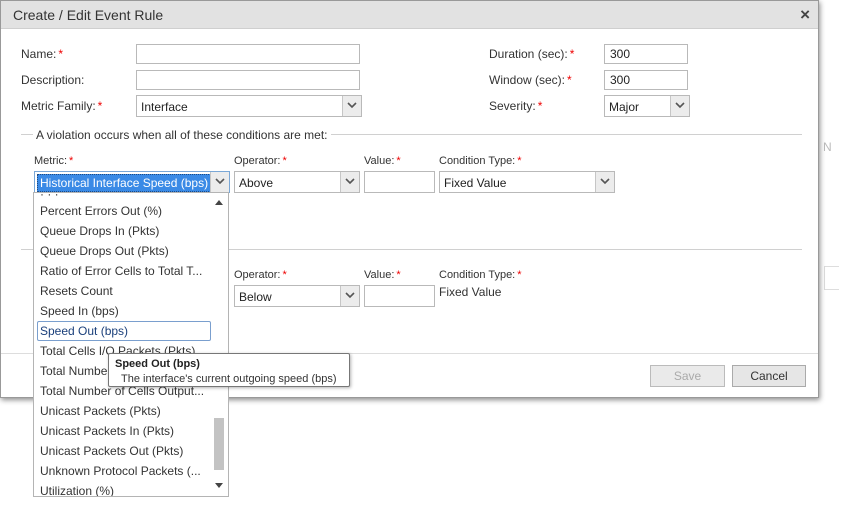 The image size is (842, 510). I want to click on close-icon: ×, so click(805, 15).